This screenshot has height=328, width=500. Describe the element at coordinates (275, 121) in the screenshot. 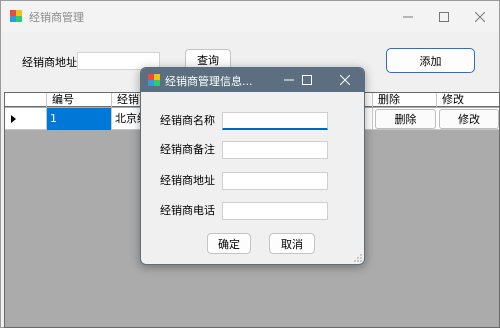

I see `dealer-name-input` at that location.